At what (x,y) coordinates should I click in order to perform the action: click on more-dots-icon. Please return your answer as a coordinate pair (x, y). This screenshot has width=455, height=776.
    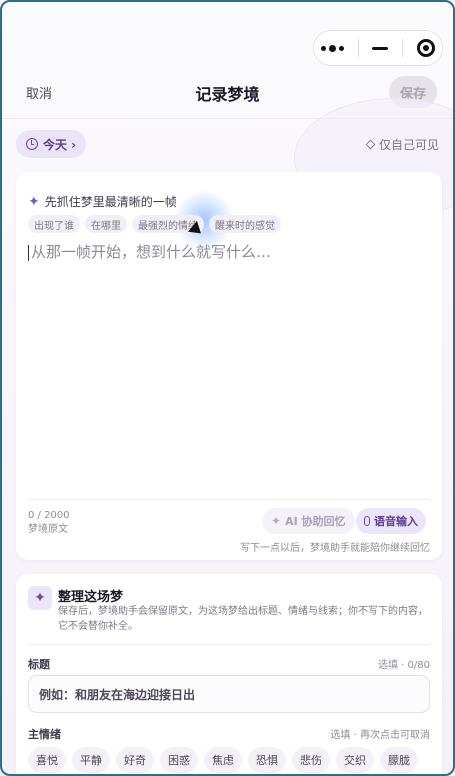
    Looking at the image, I should click on (332, 48).